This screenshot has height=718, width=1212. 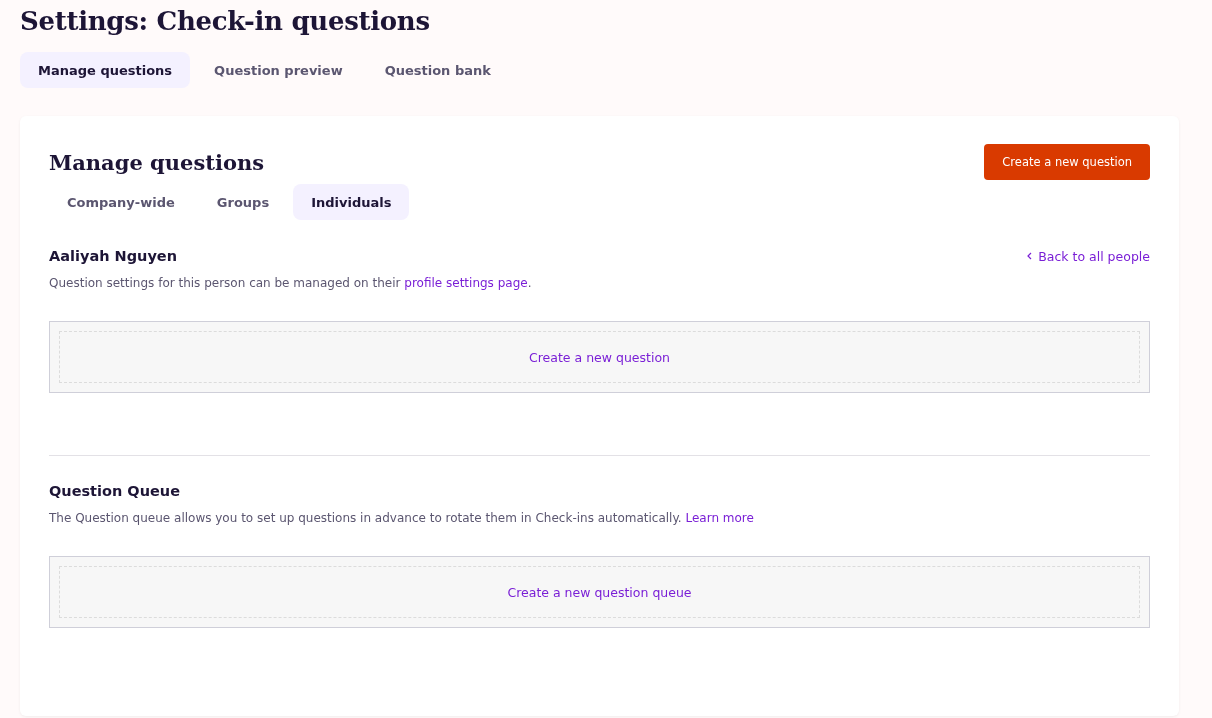 I want to click on back-link: Back to all people, so click(x=1088, y=256).